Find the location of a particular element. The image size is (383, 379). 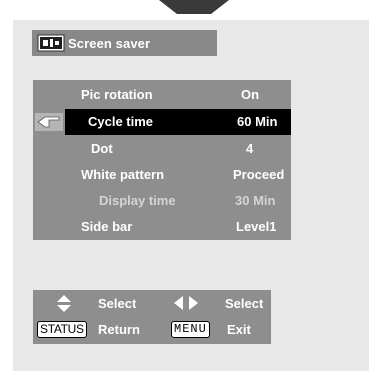

select-horizontal-text: Select is located at coordinates (244, 303).